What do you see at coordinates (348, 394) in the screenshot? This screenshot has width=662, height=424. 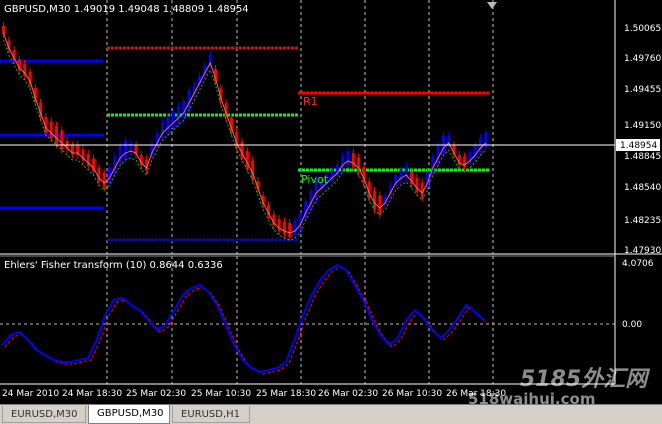 I see `time-axis-label: 26 Mar 02:30` at bounding box center [348, 394].